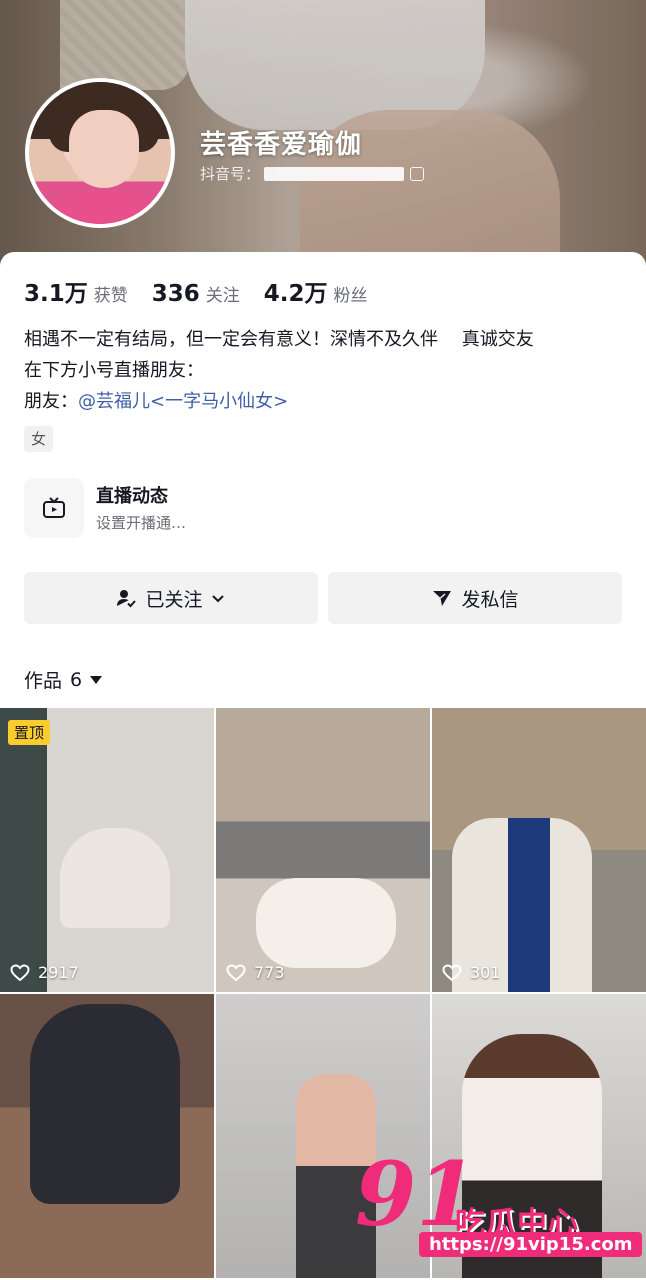 Image resolution: width=646 pixels, height=1280 pixels. I want to click on stat-likes-value: 3.1万, so click(56, 294).